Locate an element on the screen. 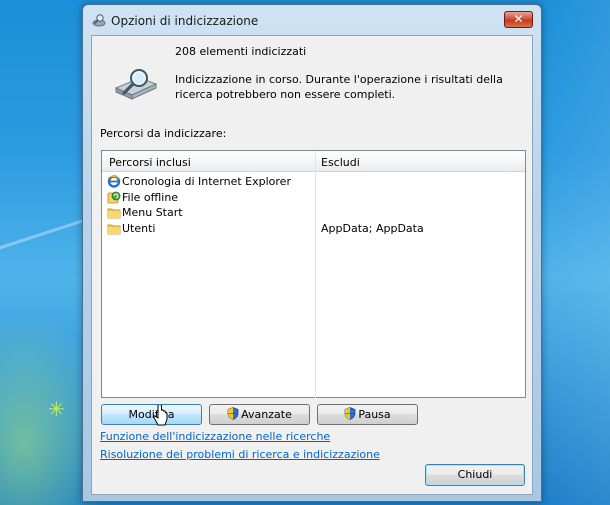  mouse-cursor-icon is located at coordinates (160, 415).